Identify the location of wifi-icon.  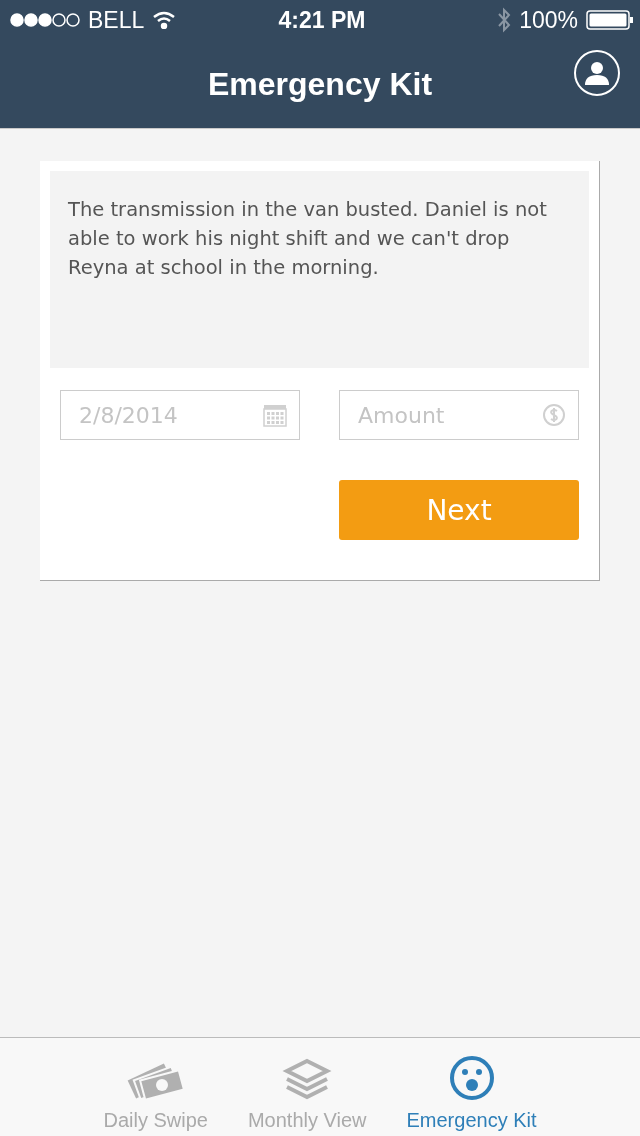
(164, 20).